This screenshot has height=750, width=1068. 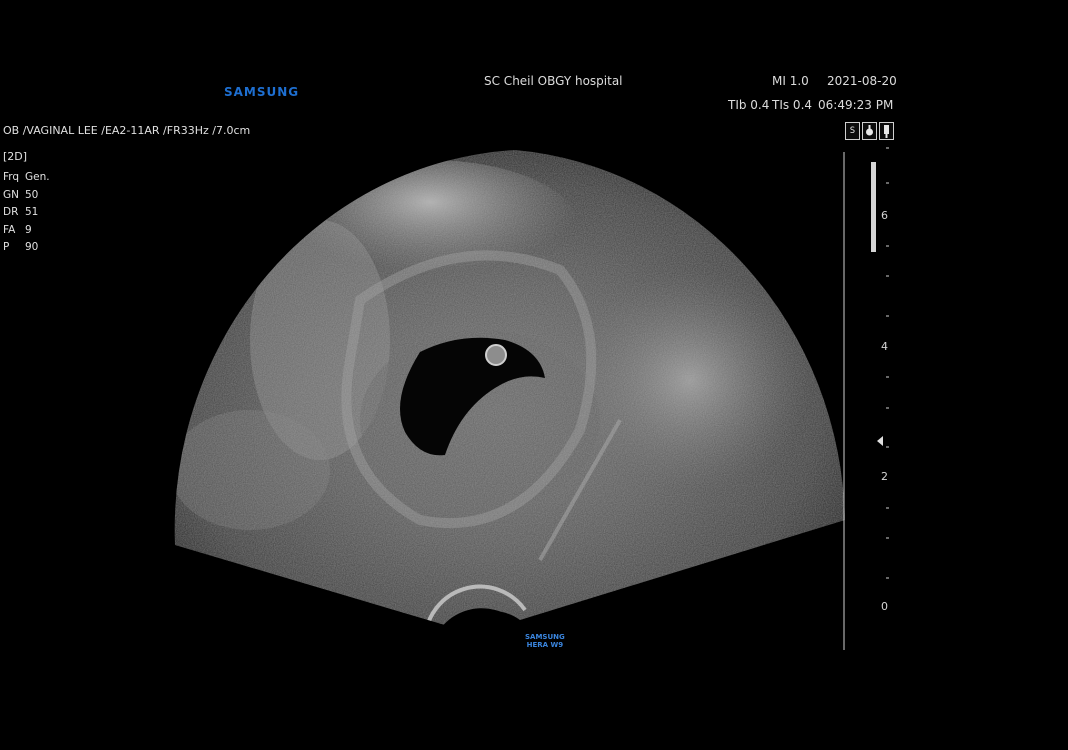 I want to click on exam-time: 06:49:23 PM, so click(x=856, y=105).